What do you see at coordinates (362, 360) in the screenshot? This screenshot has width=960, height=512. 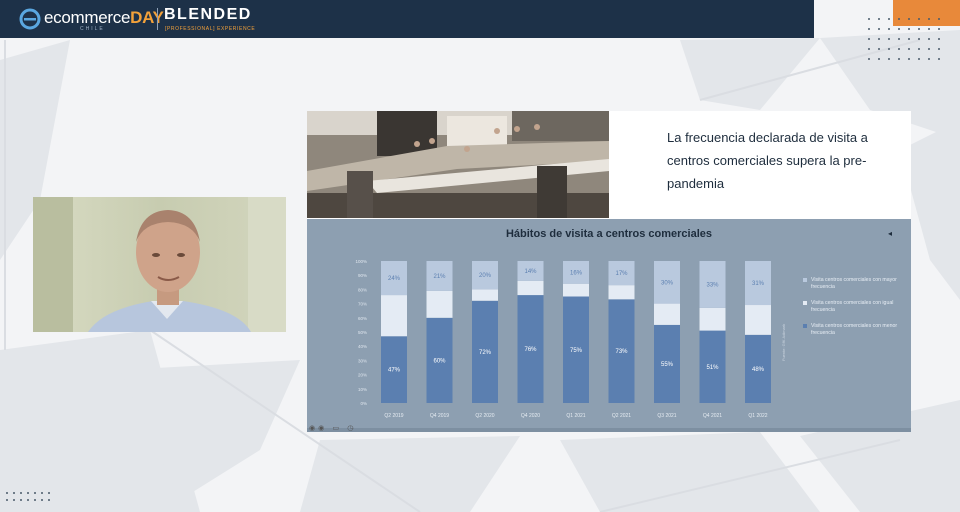 I see `y-tick-label: 30%` at bounding box center [362, 360].